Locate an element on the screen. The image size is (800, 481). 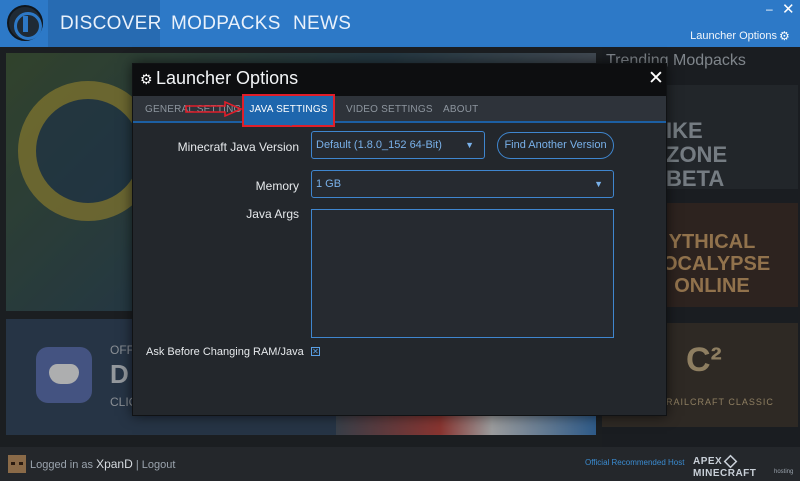
java-args-label: Java Args is located at coordinates (272, 214).